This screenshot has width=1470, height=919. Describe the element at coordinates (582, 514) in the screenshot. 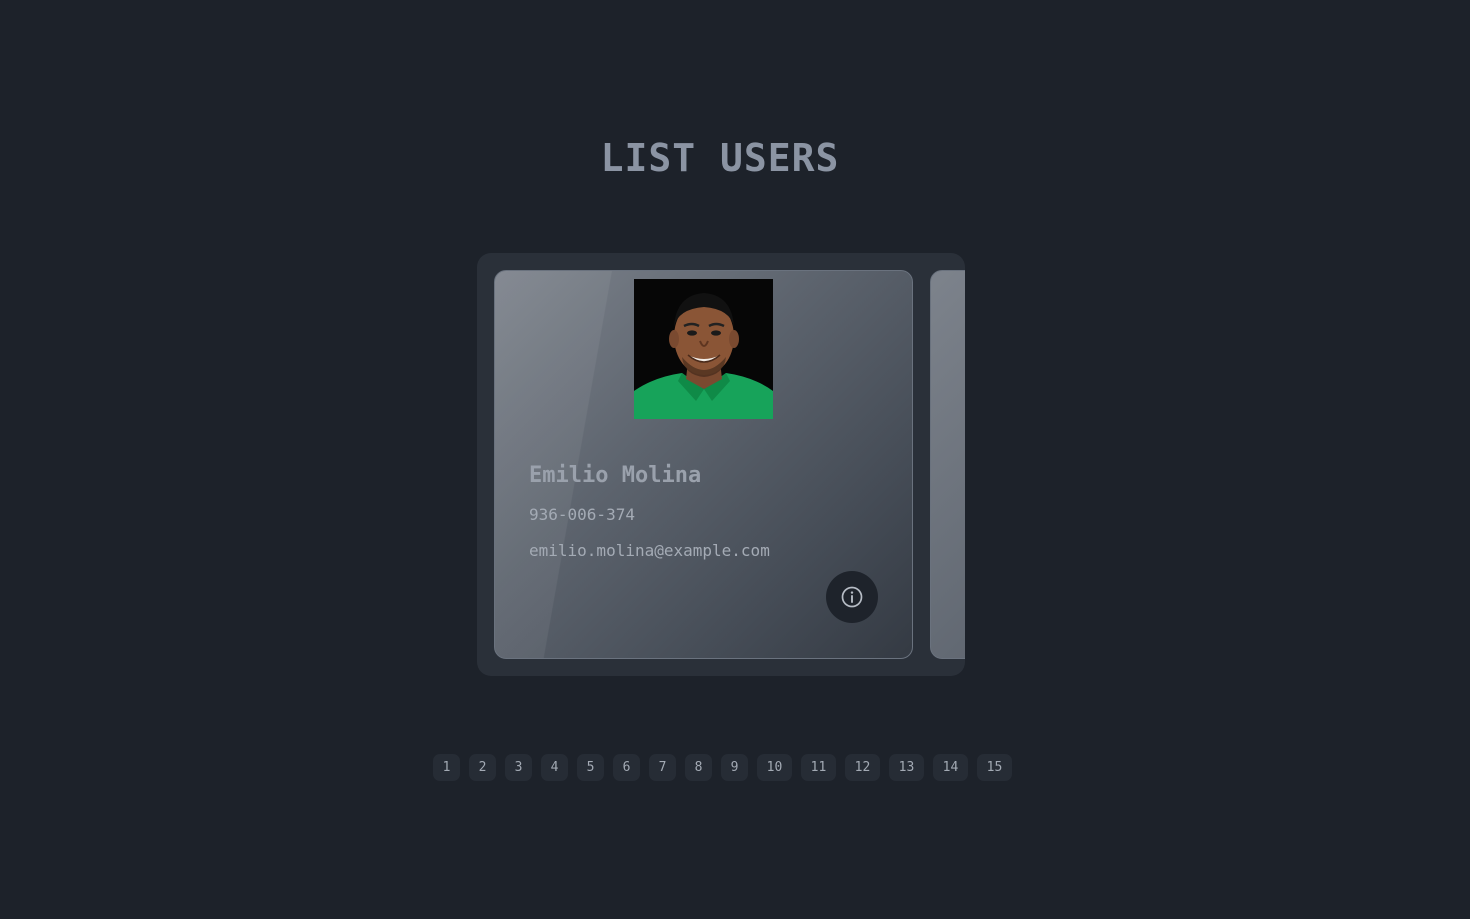

I see `user-phone: 936-006-374` at that location.